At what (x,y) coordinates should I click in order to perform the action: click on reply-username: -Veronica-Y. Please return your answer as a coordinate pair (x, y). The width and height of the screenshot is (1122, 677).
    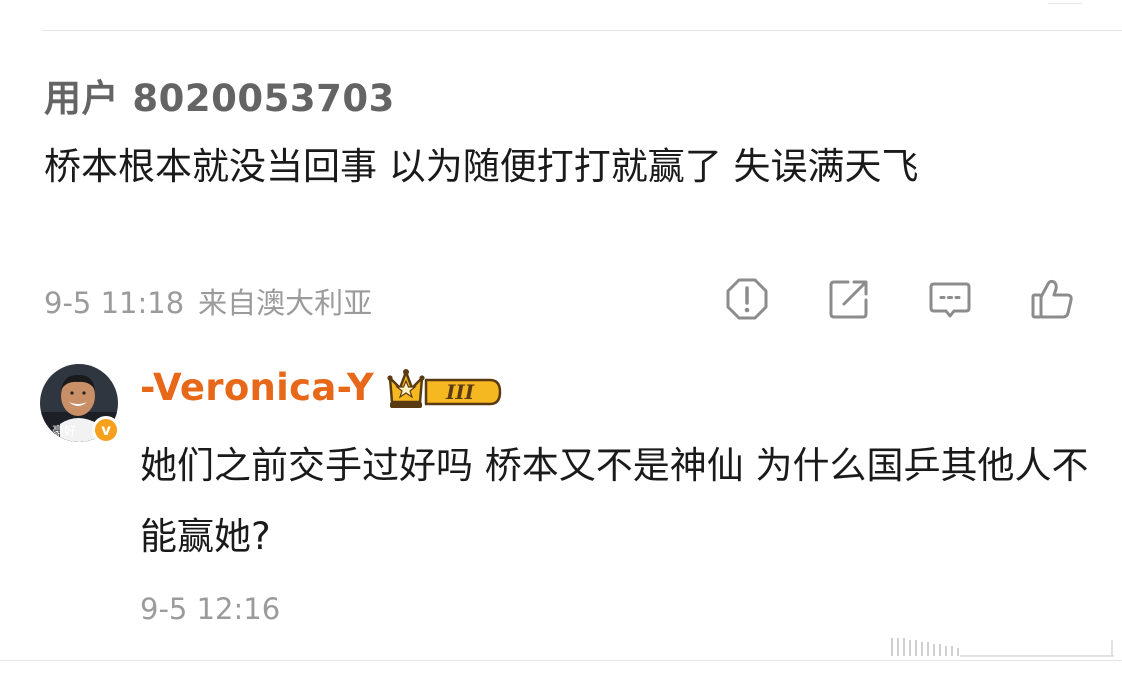
    Looking at the image, I should click on (257, 387).